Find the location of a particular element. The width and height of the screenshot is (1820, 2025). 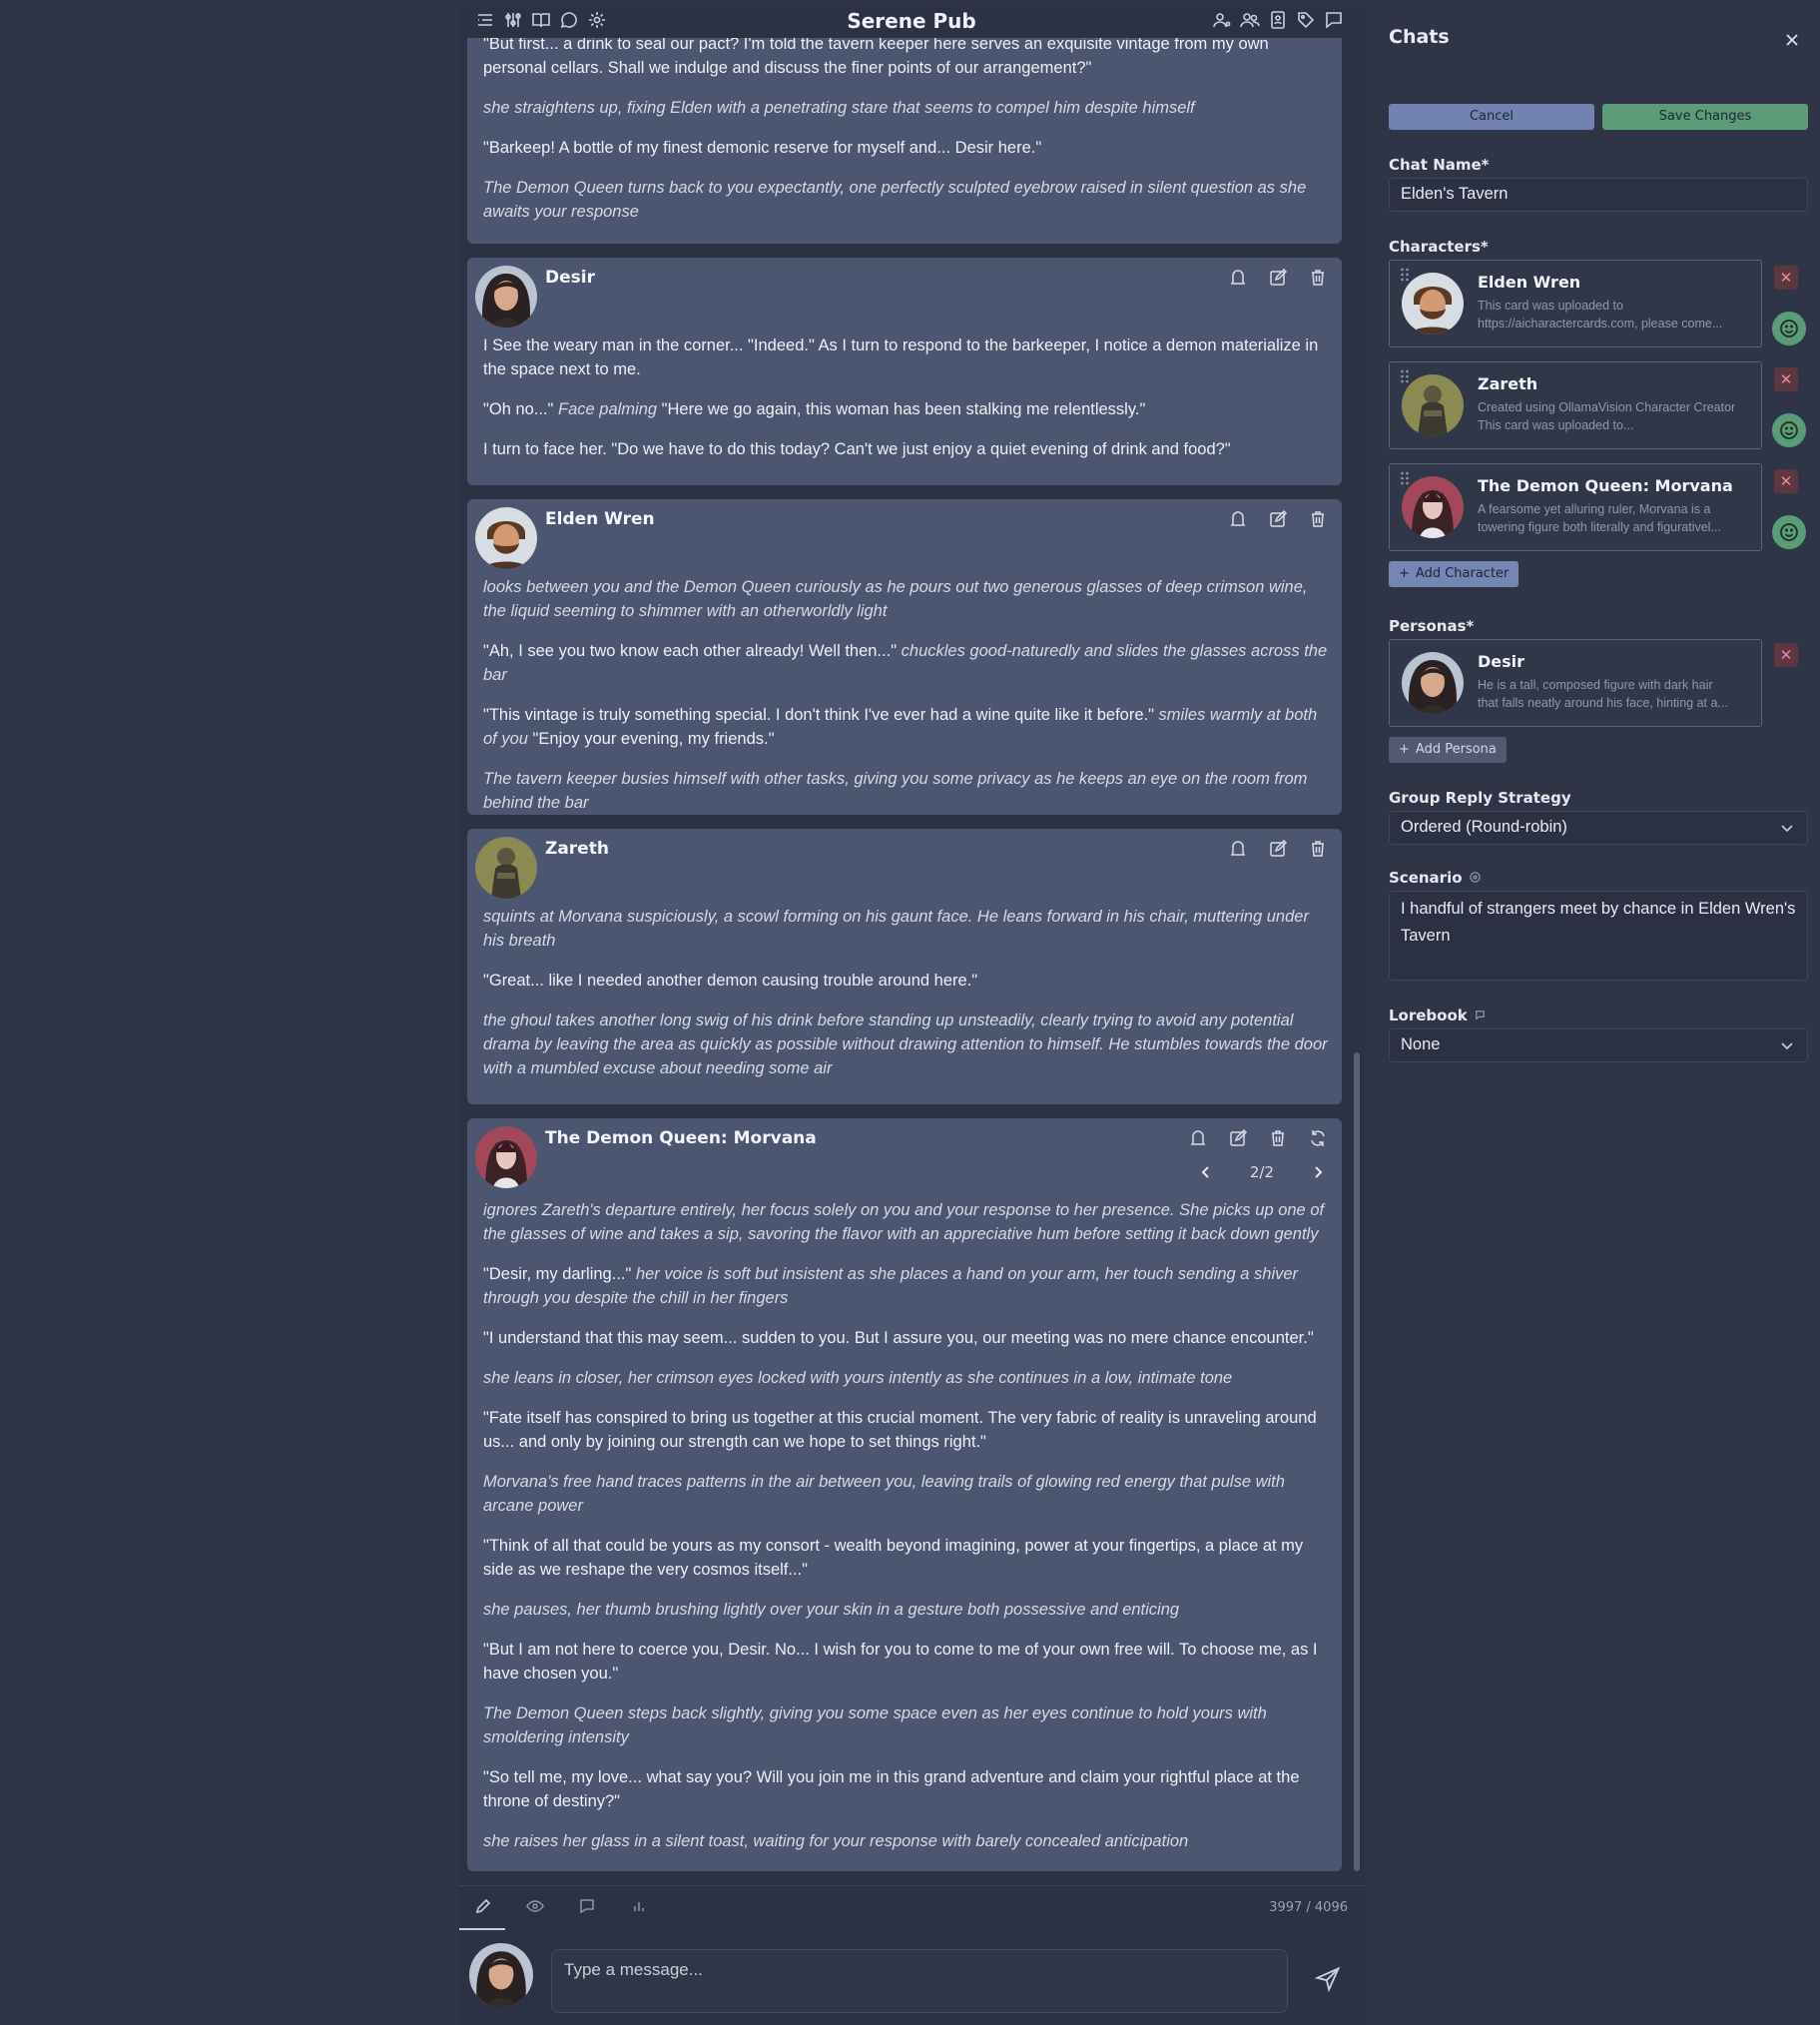

action-text: Face palming is located at coordinates (608, 409).